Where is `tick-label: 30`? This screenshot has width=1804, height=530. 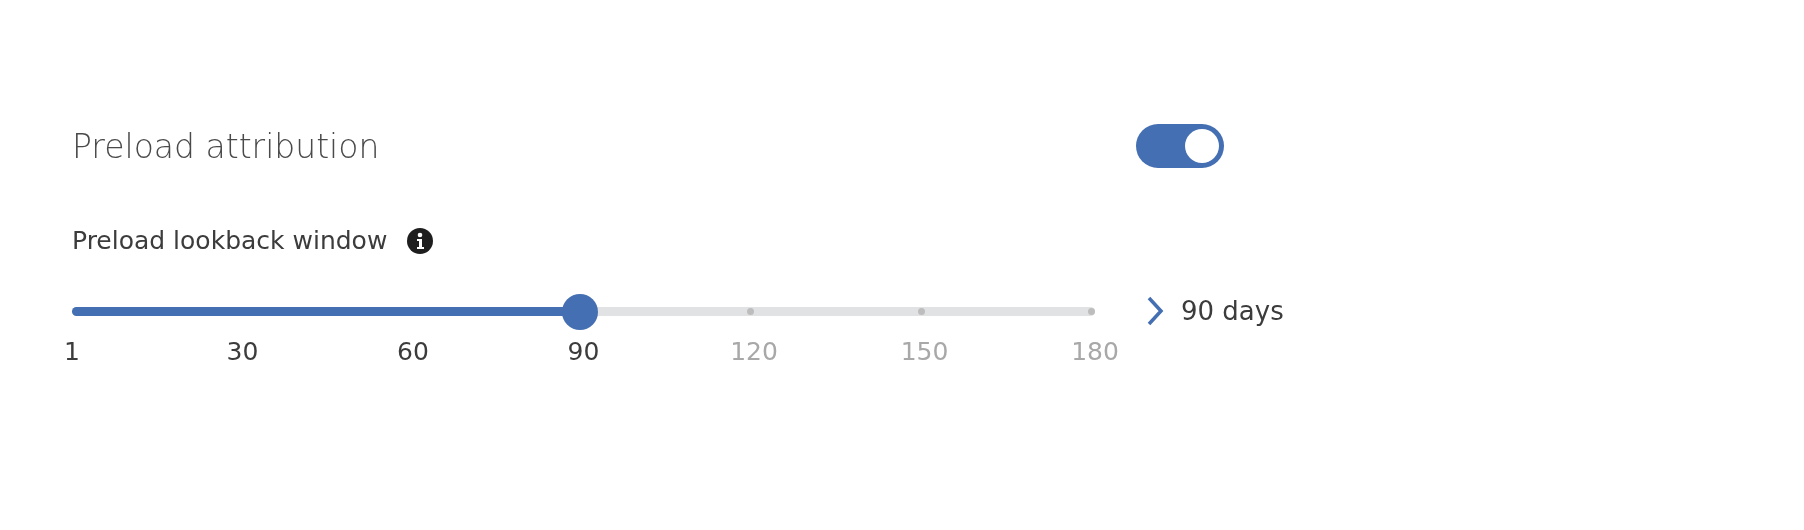 tick-label: 30 is located at coordinates (242, 351).